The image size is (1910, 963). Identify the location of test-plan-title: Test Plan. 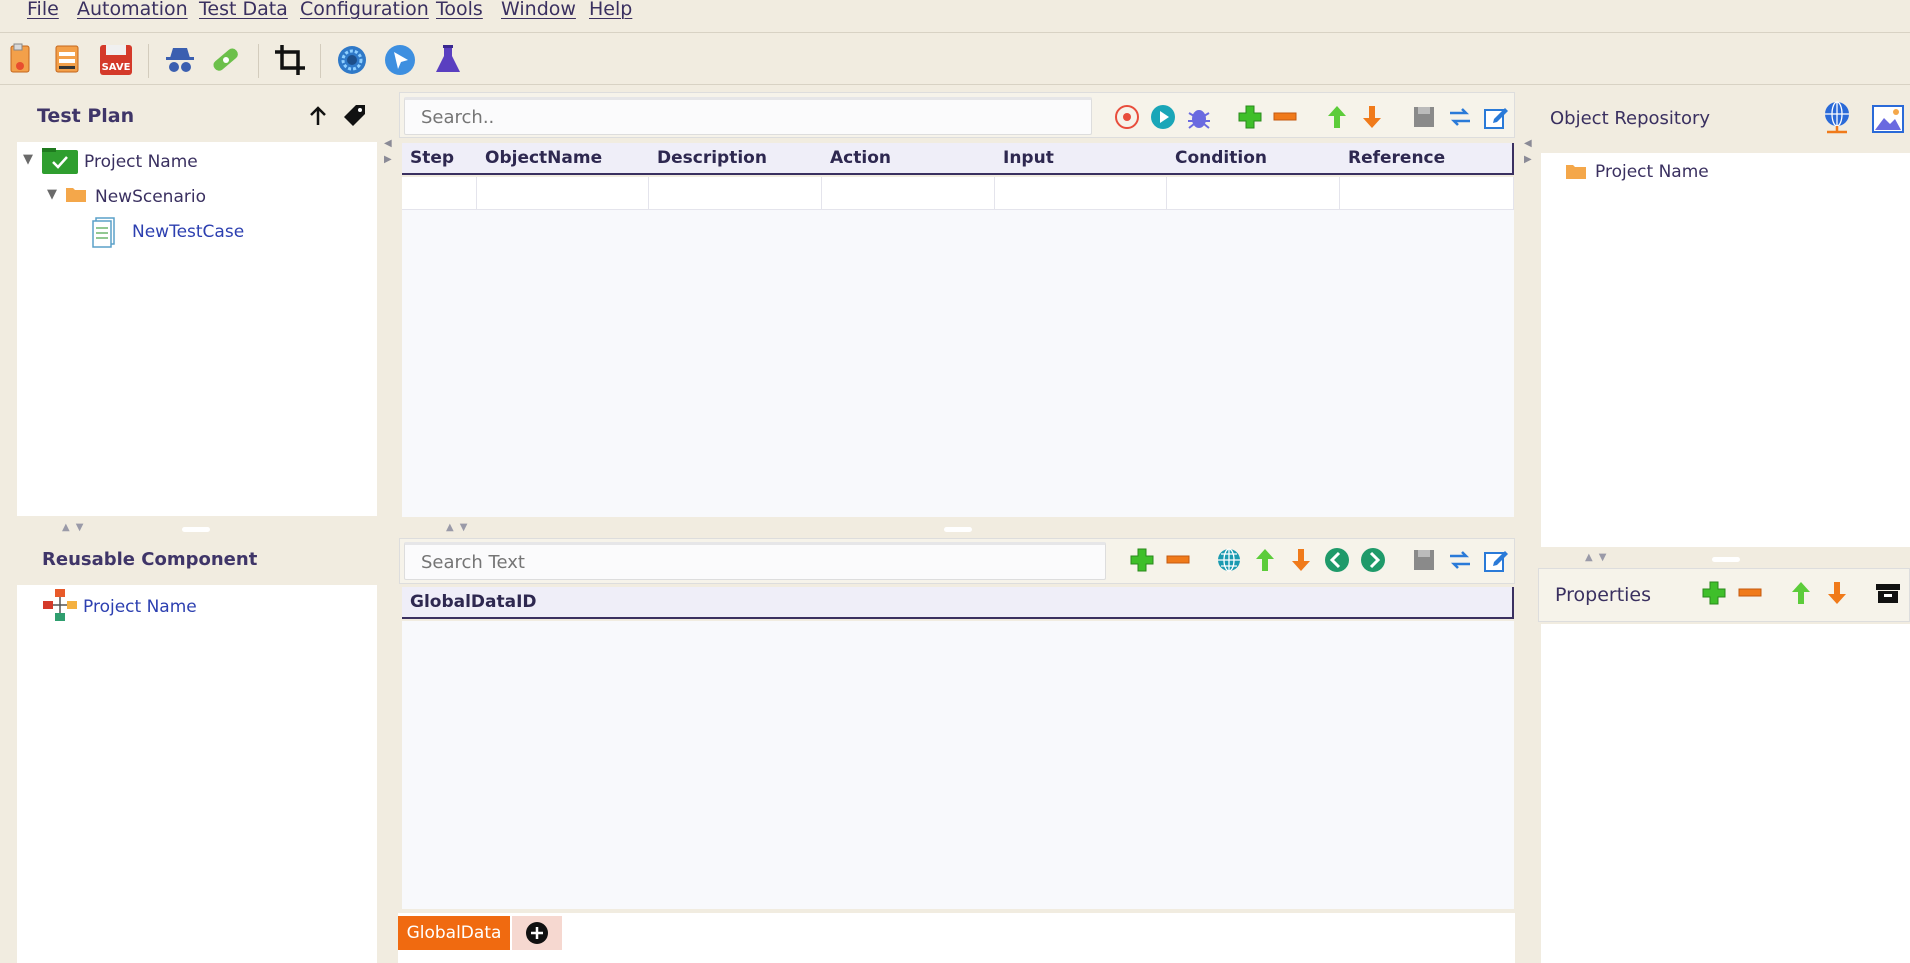
(86, 116).